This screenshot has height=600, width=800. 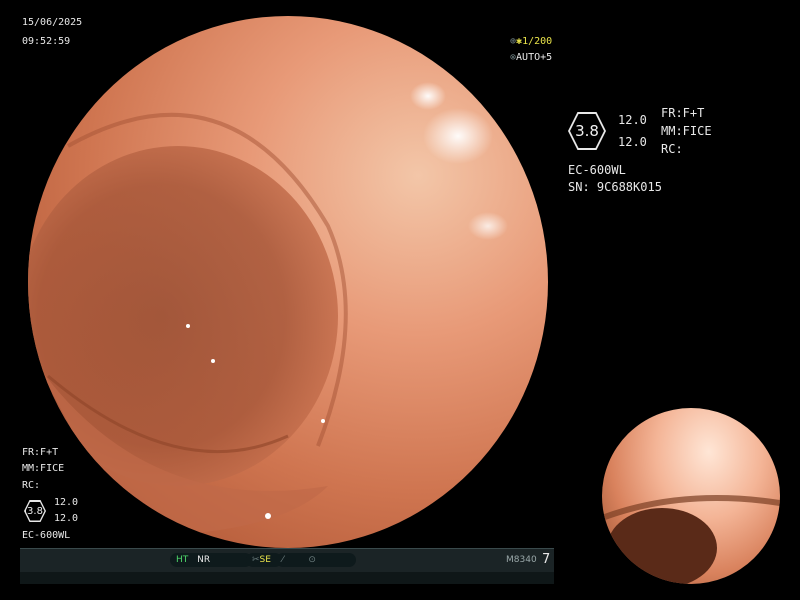 What do you see at coordinates (46, 41) in the screenshot?
I see `time-text: 09:52:59` at bounding box center [46, 41].